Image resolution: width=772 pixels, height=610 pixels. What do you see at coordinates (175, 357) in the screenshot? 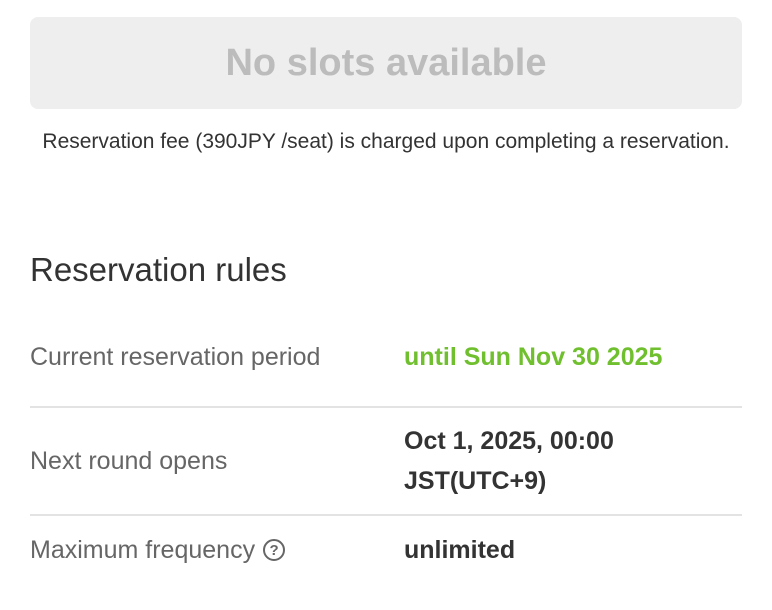
I see `current-period-label: Current reservation period` at bounding box center [175, 357].